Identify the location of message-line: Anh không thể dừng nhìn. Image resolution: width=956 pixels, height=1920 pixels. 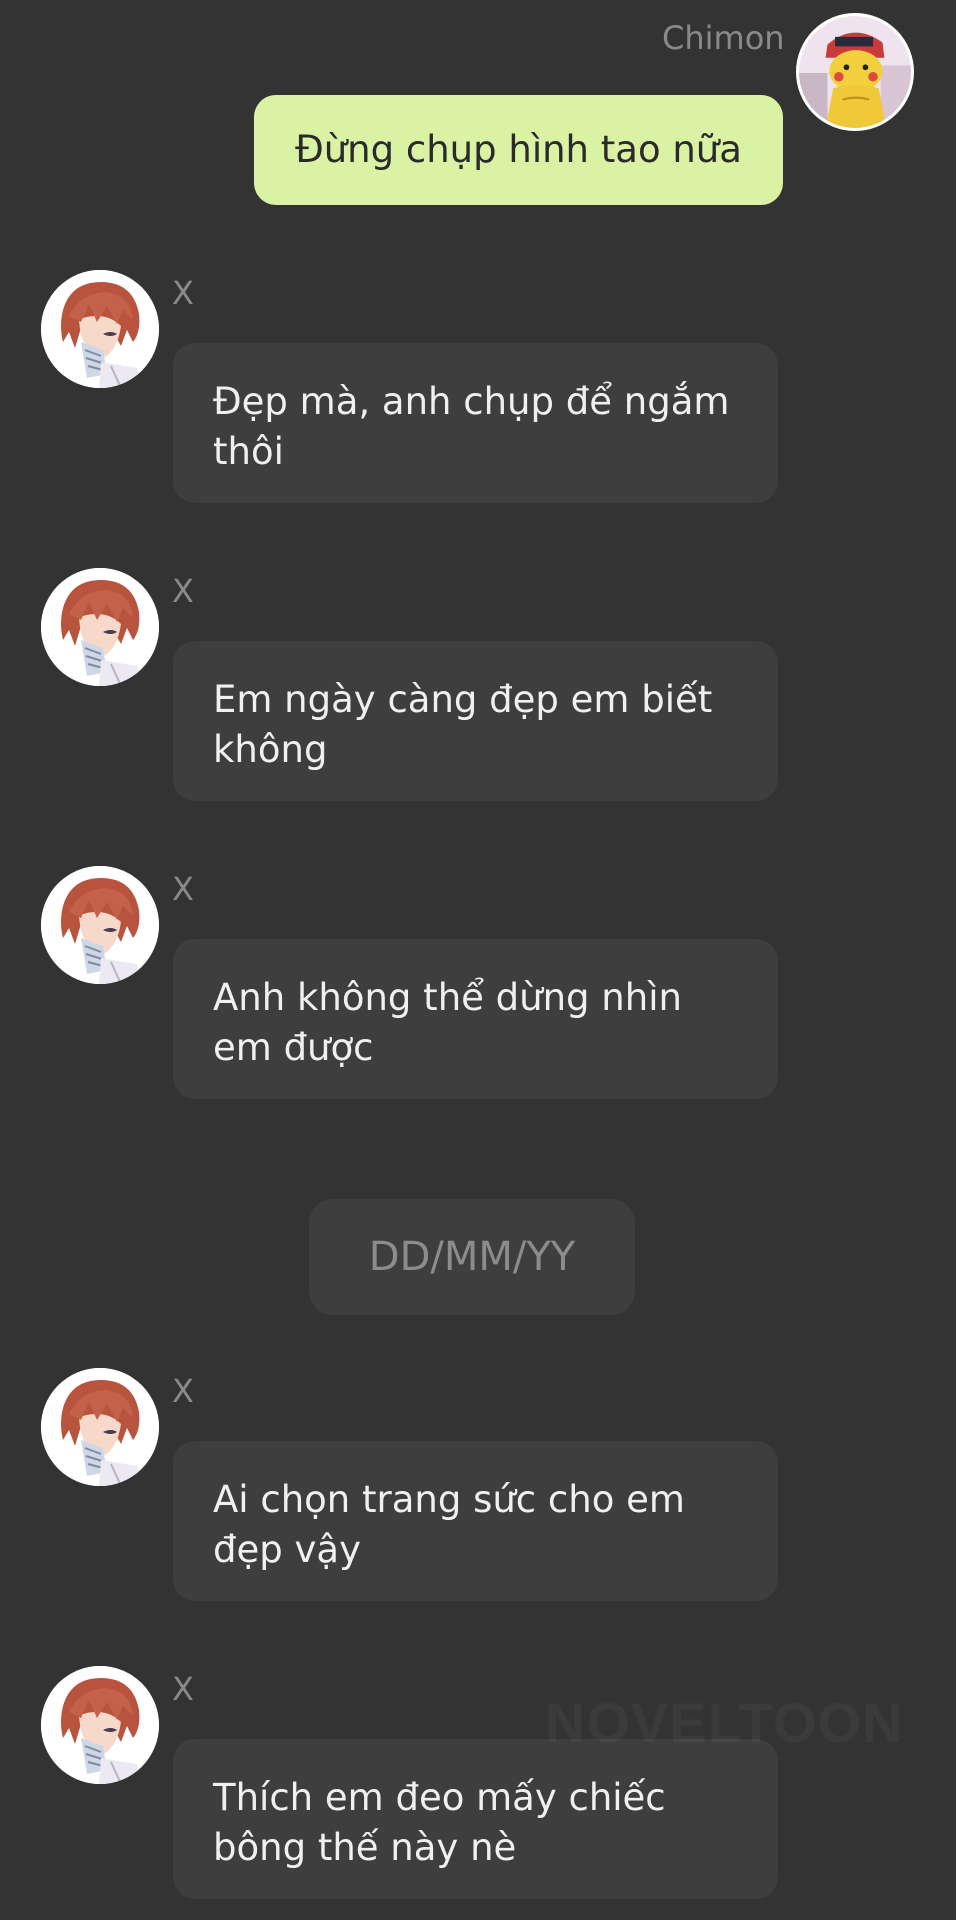
(447, 997).